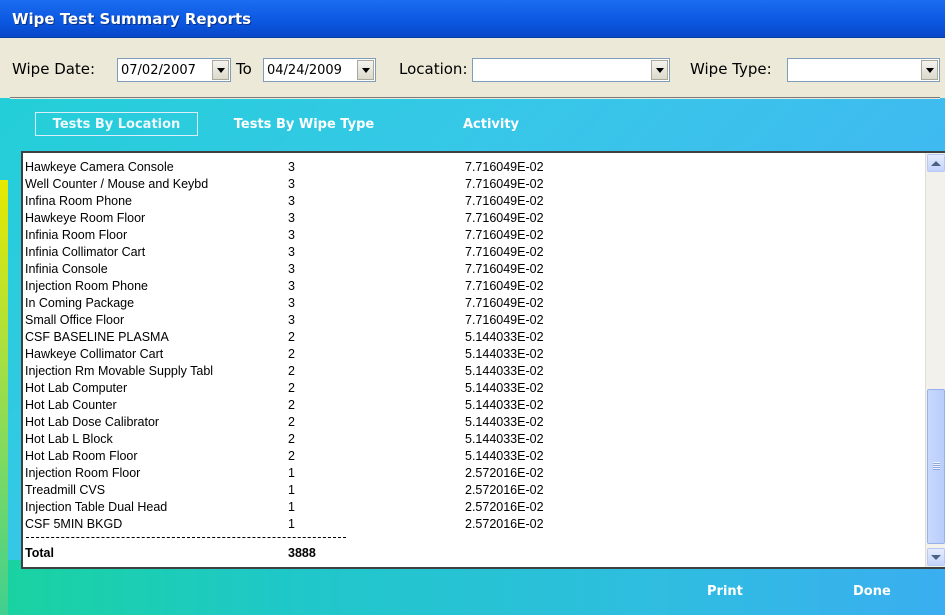 Image resolution: width=945 pixels, height=615 pixels. Describe the element at coordinates (39, 553) in the screenshot. I see `total-label: Total` at that location.